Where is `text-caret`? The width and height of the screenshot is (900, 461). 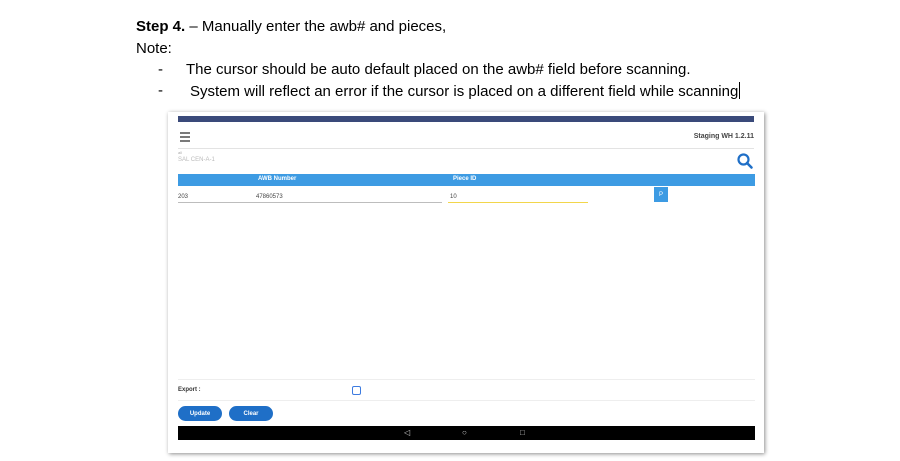 text-caret is located at coordinates (740, 90).